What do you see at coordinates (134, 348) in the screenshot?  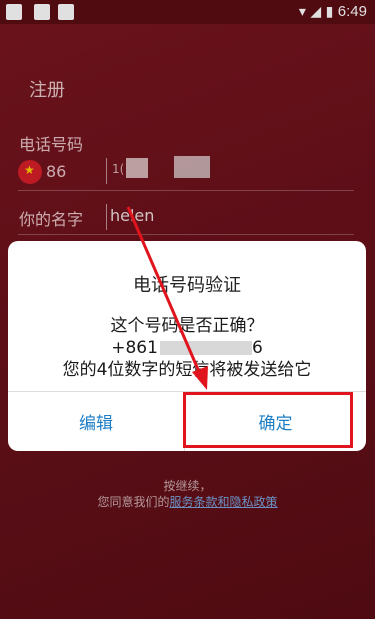 I see `number-prefix: +861` at bounding box center [134, 348].